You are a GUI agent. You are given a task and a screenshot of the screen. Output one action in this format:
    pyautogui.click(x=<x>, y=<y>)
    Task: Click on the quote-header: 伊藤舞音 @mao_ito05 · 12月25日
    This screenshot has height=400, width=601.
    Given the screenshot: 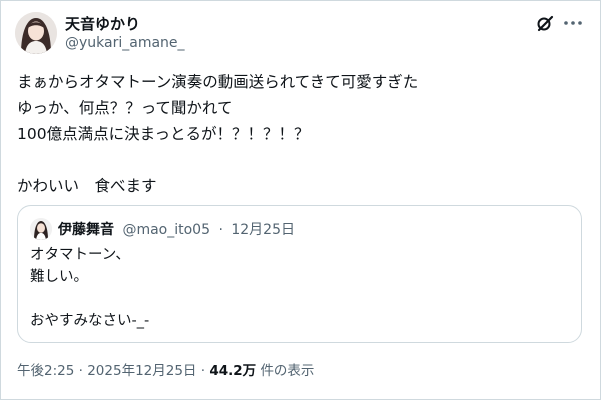 What is the action you would take?
    pyautogui.click(x=176, y=229)
    